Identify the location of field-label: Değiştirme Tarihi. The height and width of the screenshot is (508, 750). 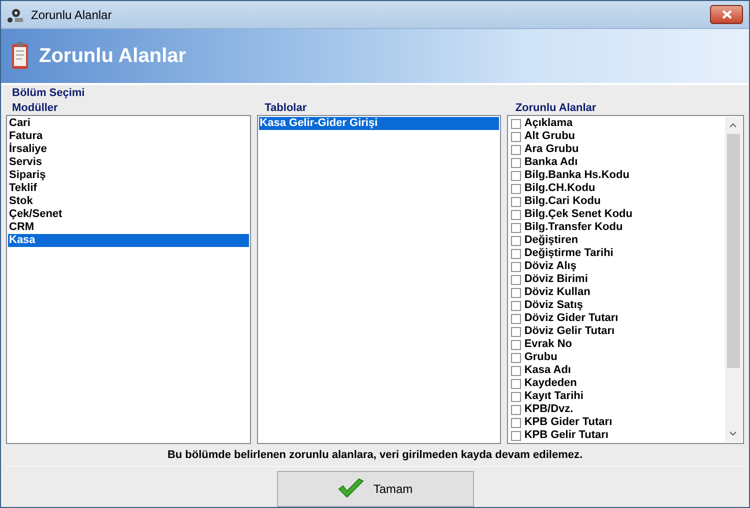
(569, 253).